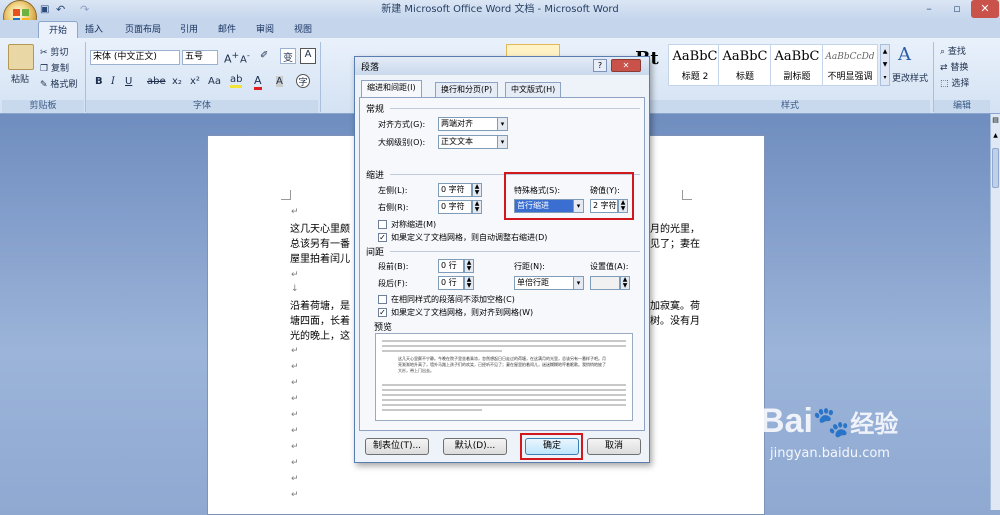 The image size is (1000, 515). What do you see at coordinates (529, 266) in the screenshot?
I see `line-spacing-label: 行距(N):` at bounding box center [529, 266].